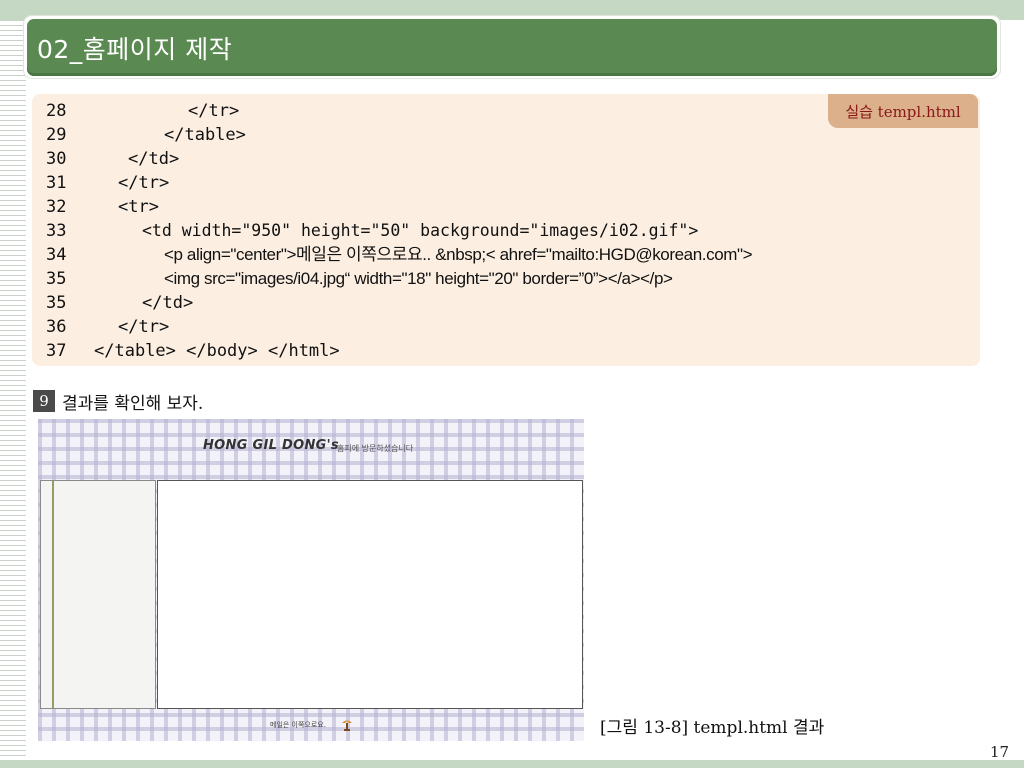  Describe the element at coordinates (138, 207) in the screenshot. I see `line-text: <tr>` at that location.